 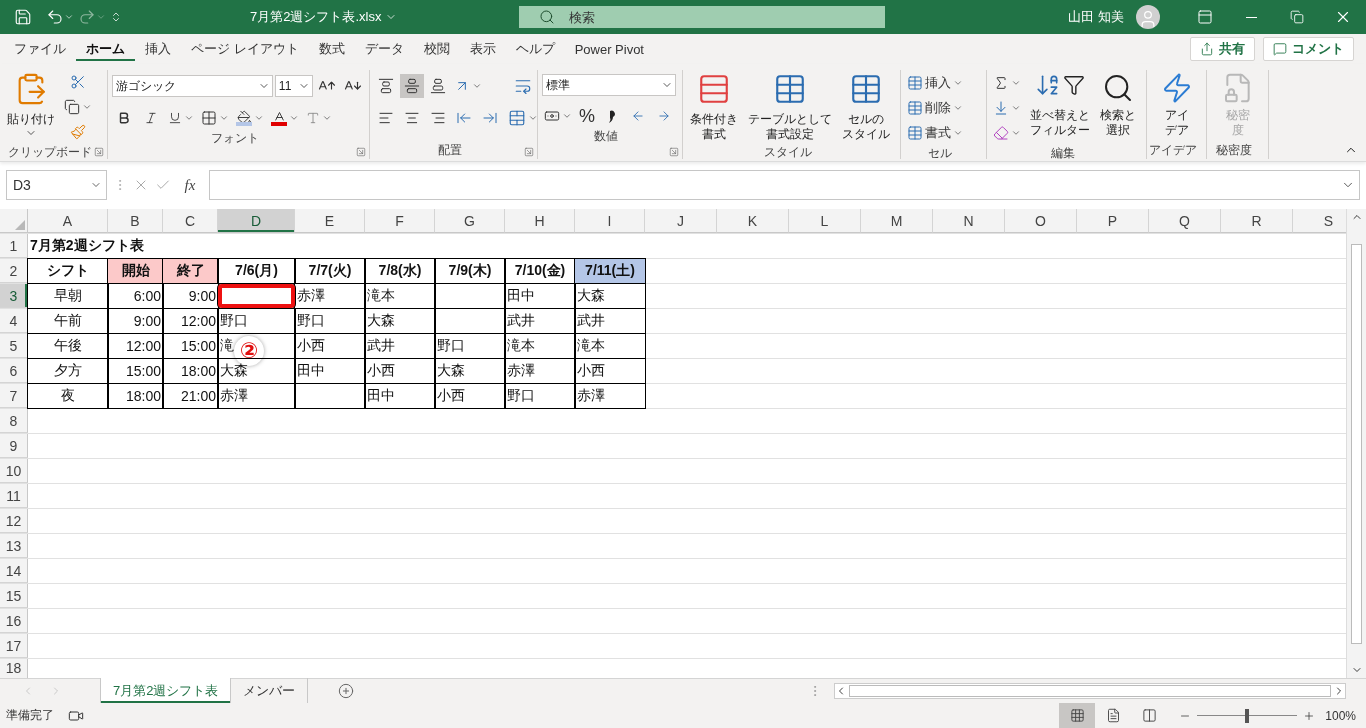 I want to click on menu-tab: 表示, so click(x=482, y=49).